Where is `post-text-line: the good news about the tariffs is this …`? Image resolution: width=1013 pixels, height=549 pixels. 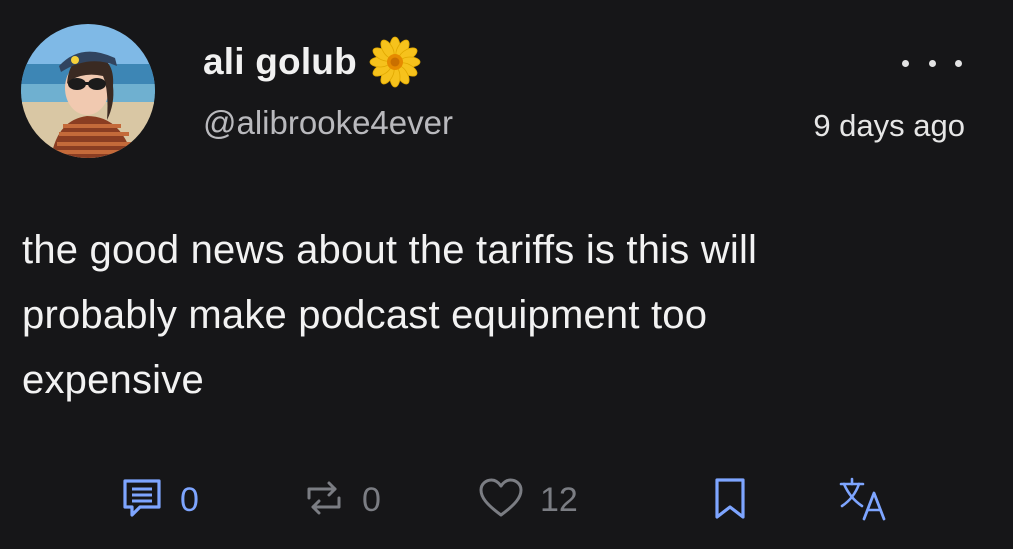 post-text-line: the good news about the tariffs is this … is located at coordinates (390, 250).